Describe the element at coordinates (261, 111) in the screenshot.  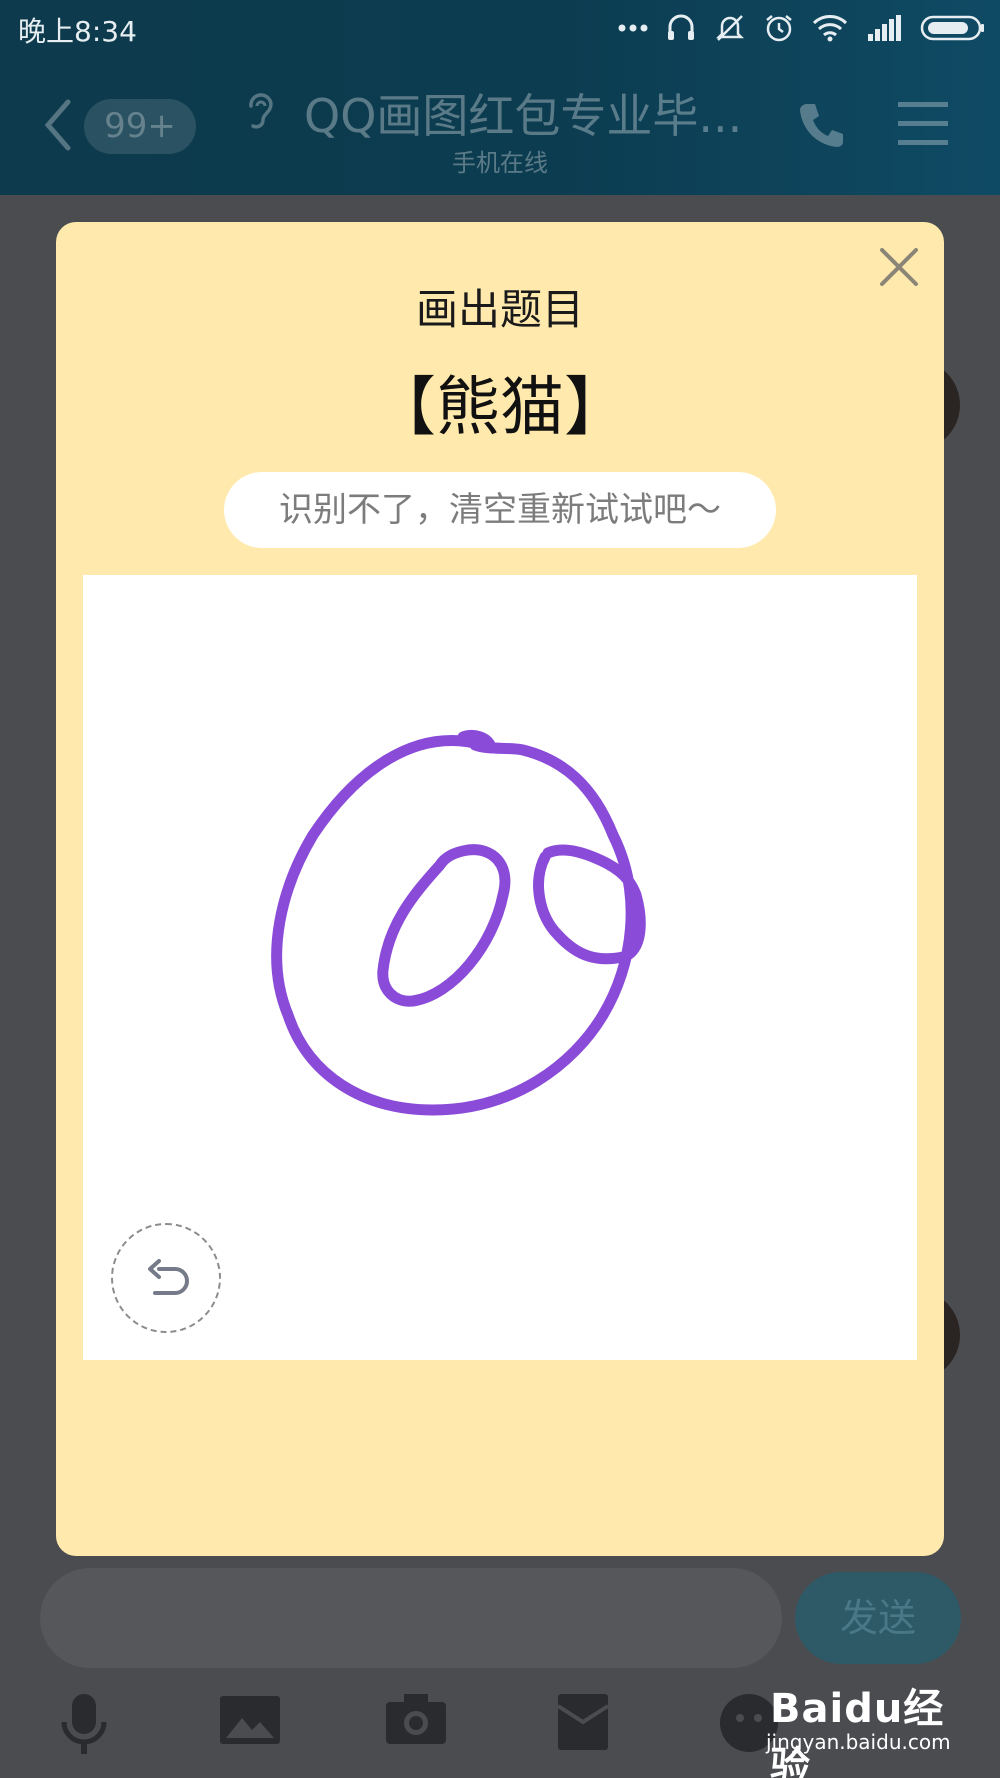
I see `ear-icon` at that location.